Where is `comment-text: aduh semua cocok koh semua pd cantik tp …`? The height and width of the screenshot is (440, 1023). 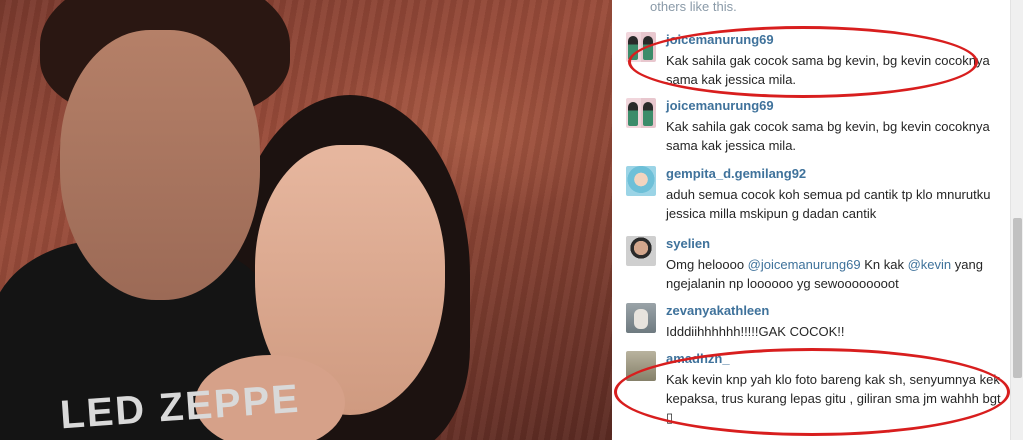
comment-text: aduh semua cocok koh semua pd cantik tp … is located at coordinates (836, 204).